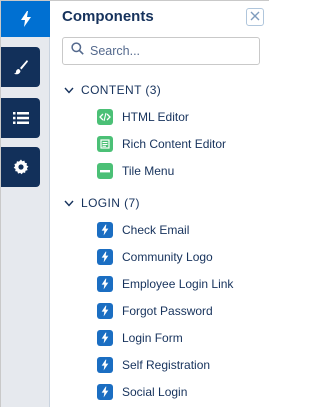  I want to click on component-item-social-login: Social Login, so click(142, 392).